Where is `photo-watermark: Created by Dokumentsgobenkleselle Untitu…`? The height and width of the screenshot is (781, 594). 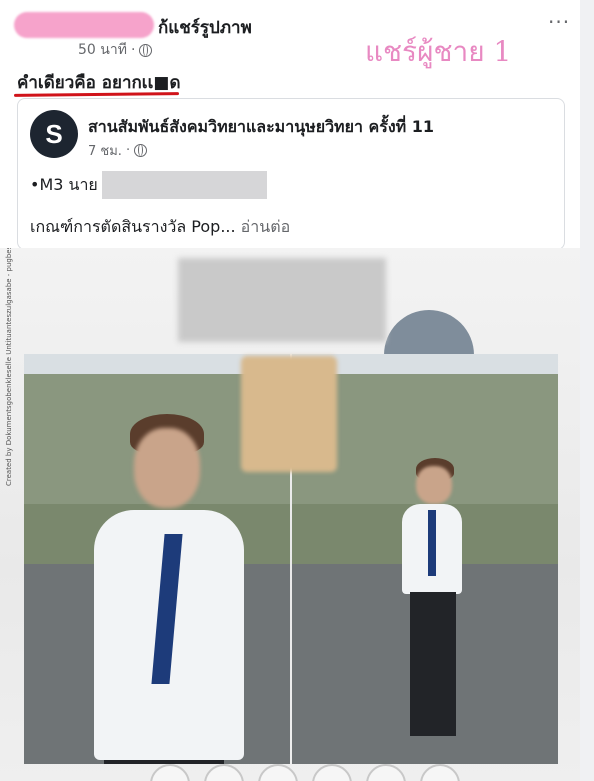 photo-watermark: Created by Dokumentsgobenkleselle Untitu… is located at coordinates (9, 367).